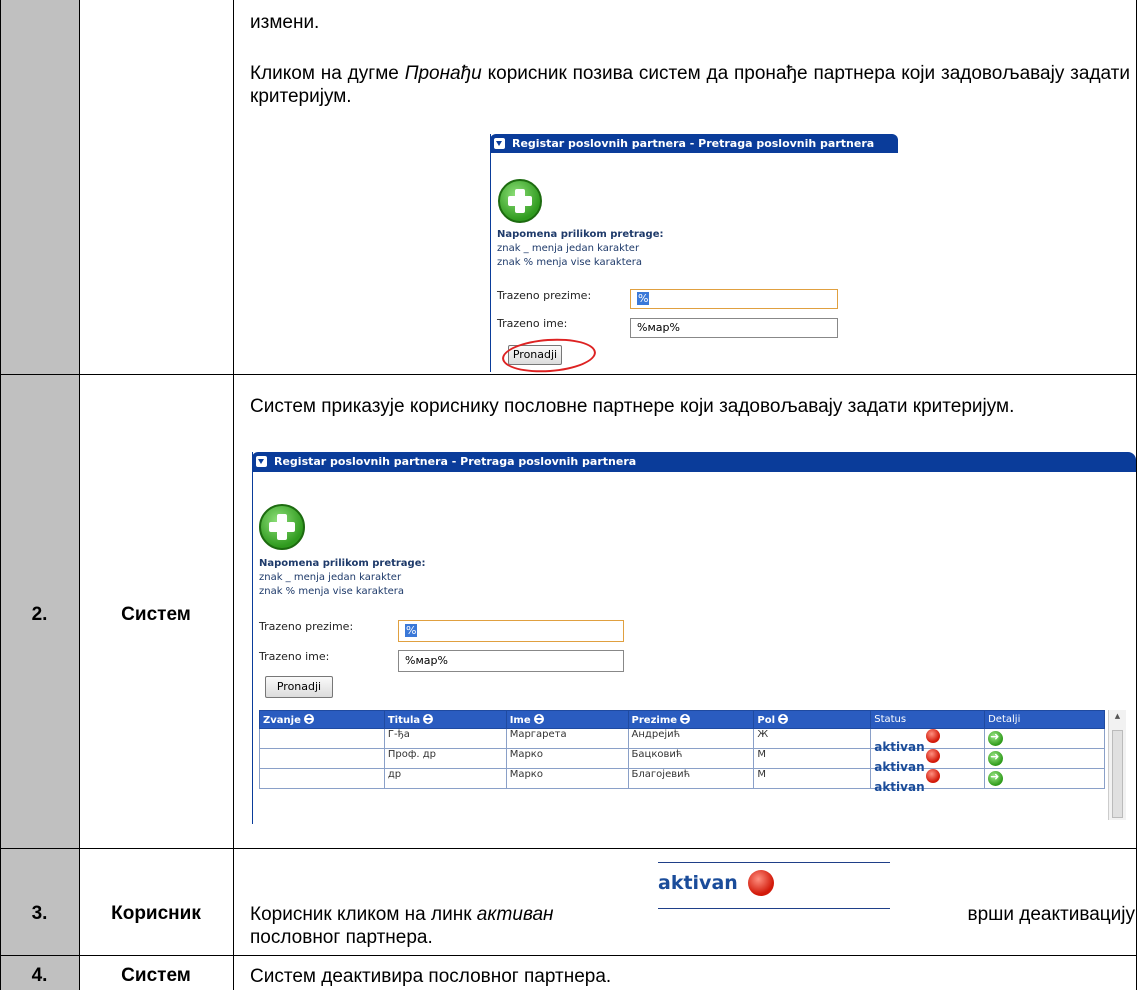 This screenshot has width=1137, height=990. Describe the element at coordinates (39, 495) in the screenshot. I see `step-number-column` at that location.